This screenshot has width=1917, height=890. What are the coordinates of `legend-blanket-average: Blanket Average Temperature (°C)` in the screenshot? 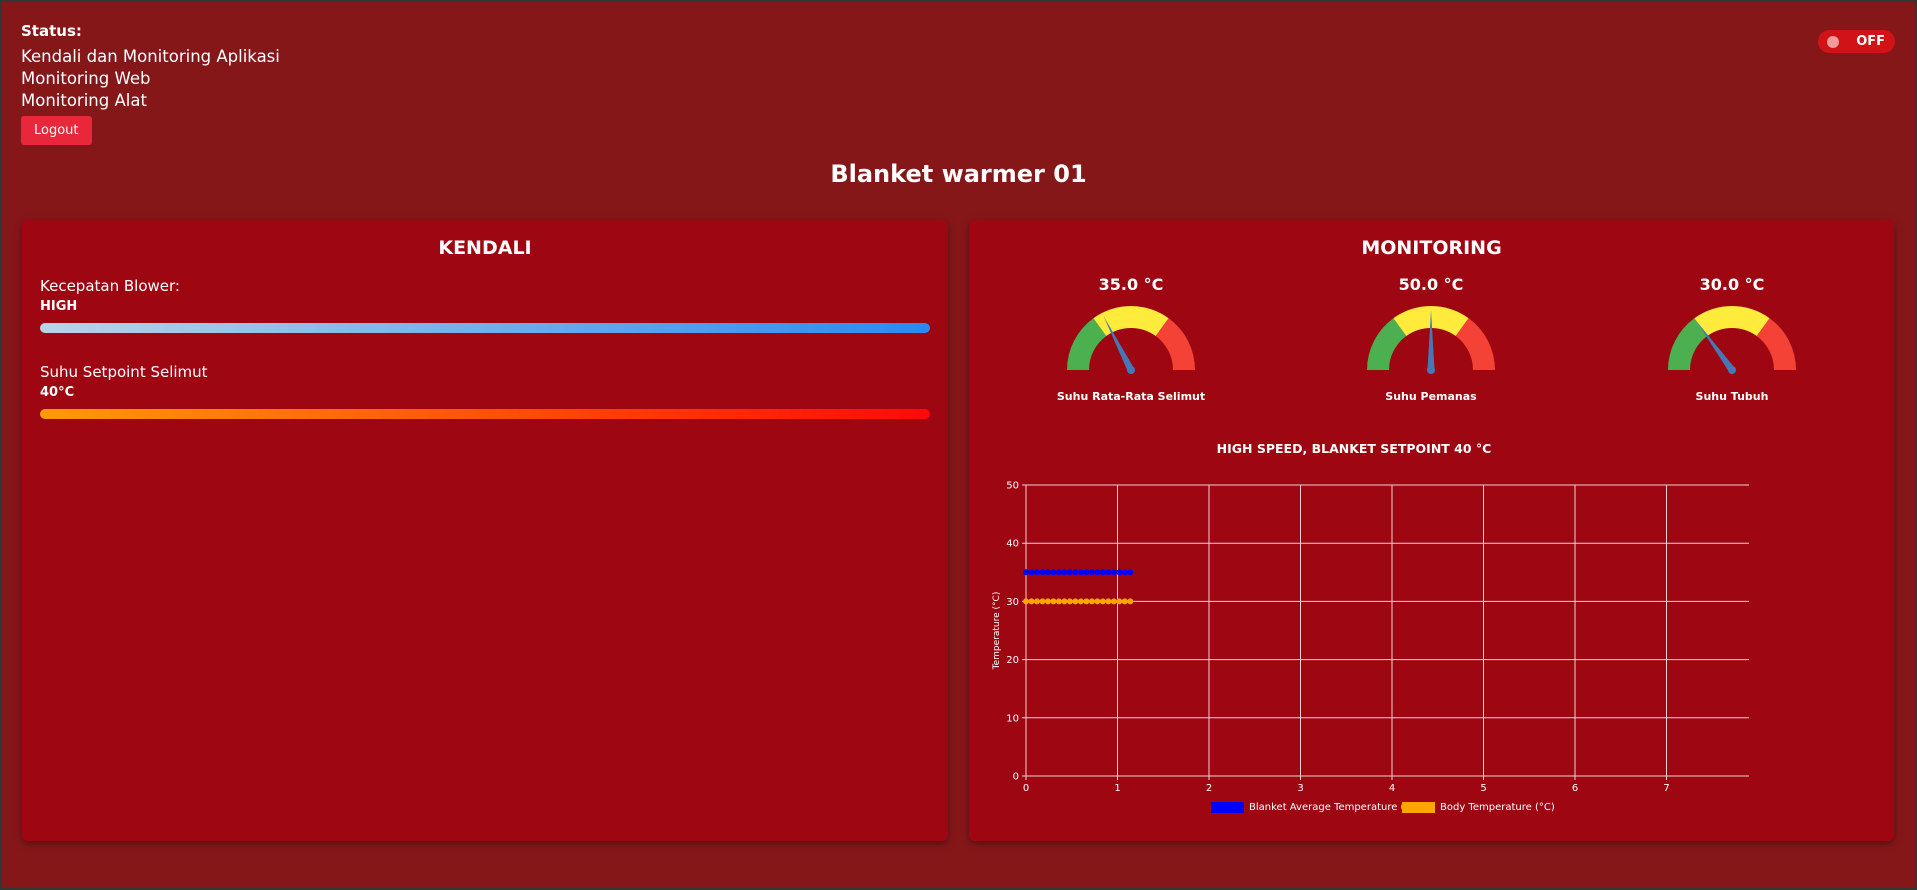 It's located at (1315, 807).